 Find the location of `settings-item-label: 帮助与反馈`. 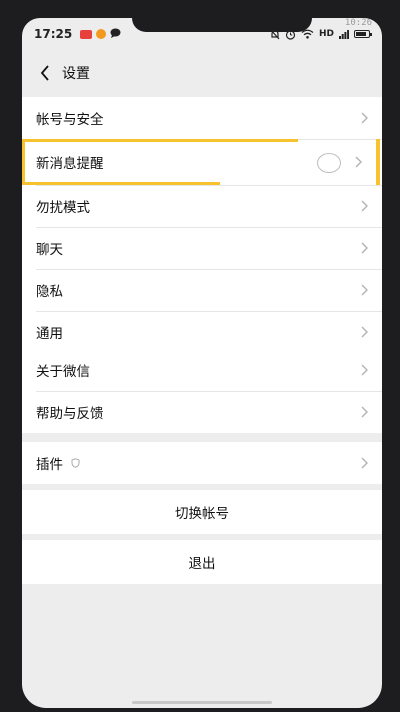

settings-item-label: 帮助与反馈 is located at coordinates (70, 414).